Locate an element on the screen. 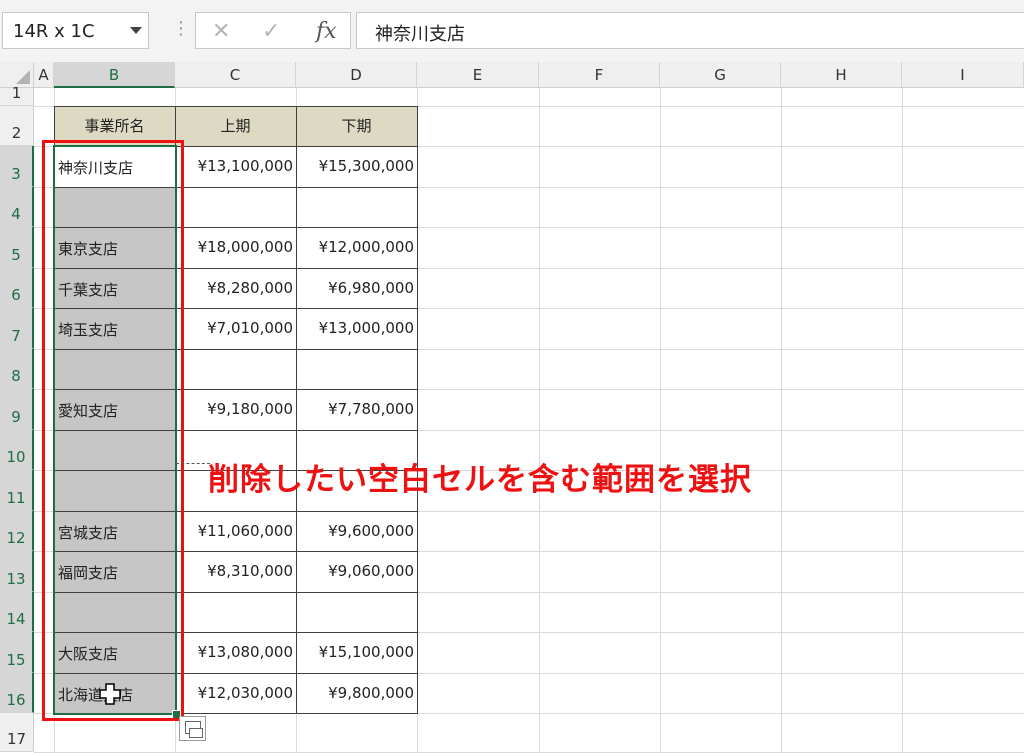 The image size is (1024, 753). name-box: 14R x 1C is located at coordinates (75, 30).